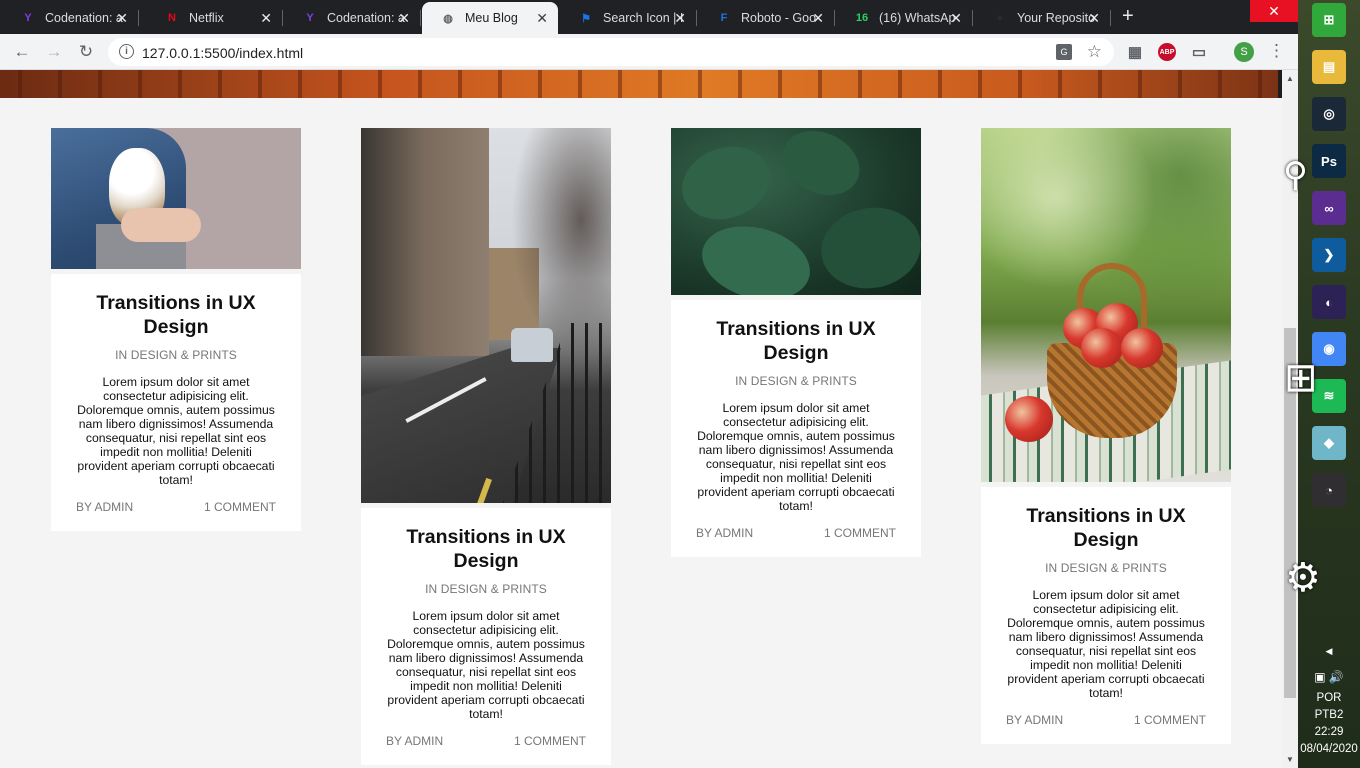  What do you see at coordinates (22, 52) in the screenshot?
I see `back-arrow-icon: ←` at bounding box center [22, 52].